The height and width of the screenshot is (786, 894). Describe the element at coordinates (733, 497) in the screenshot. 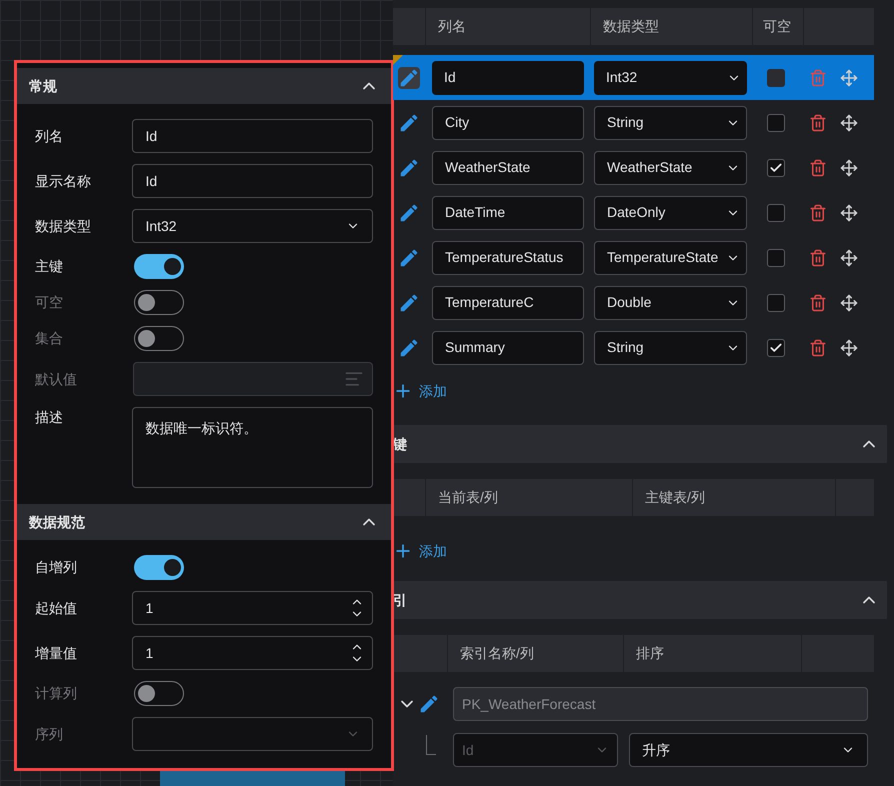

I see `column-header: 主键表/列` at that location.